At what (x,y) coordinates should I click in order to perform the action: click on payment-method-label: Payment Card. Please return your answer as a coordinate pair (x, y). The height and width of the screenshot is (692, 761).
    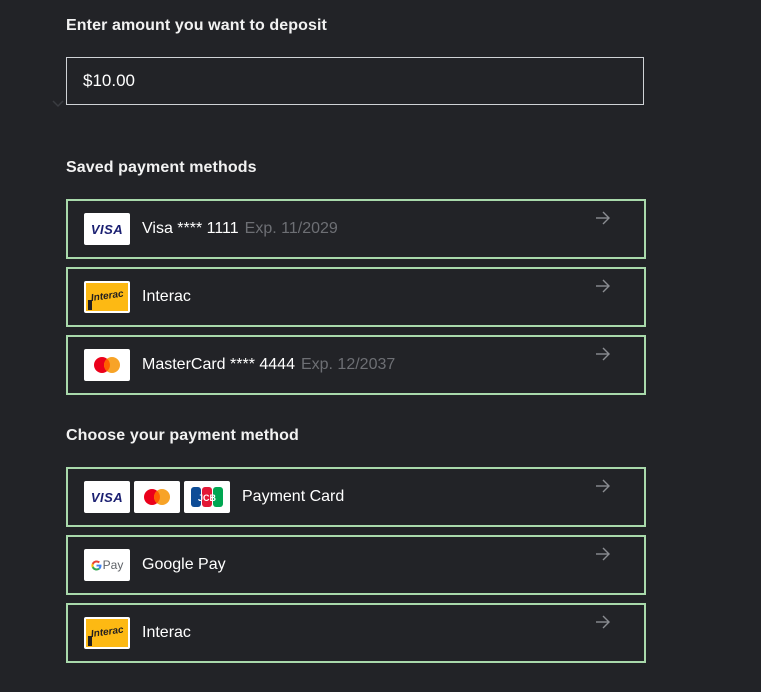
    Looking at the image, I should click on (293, 497).